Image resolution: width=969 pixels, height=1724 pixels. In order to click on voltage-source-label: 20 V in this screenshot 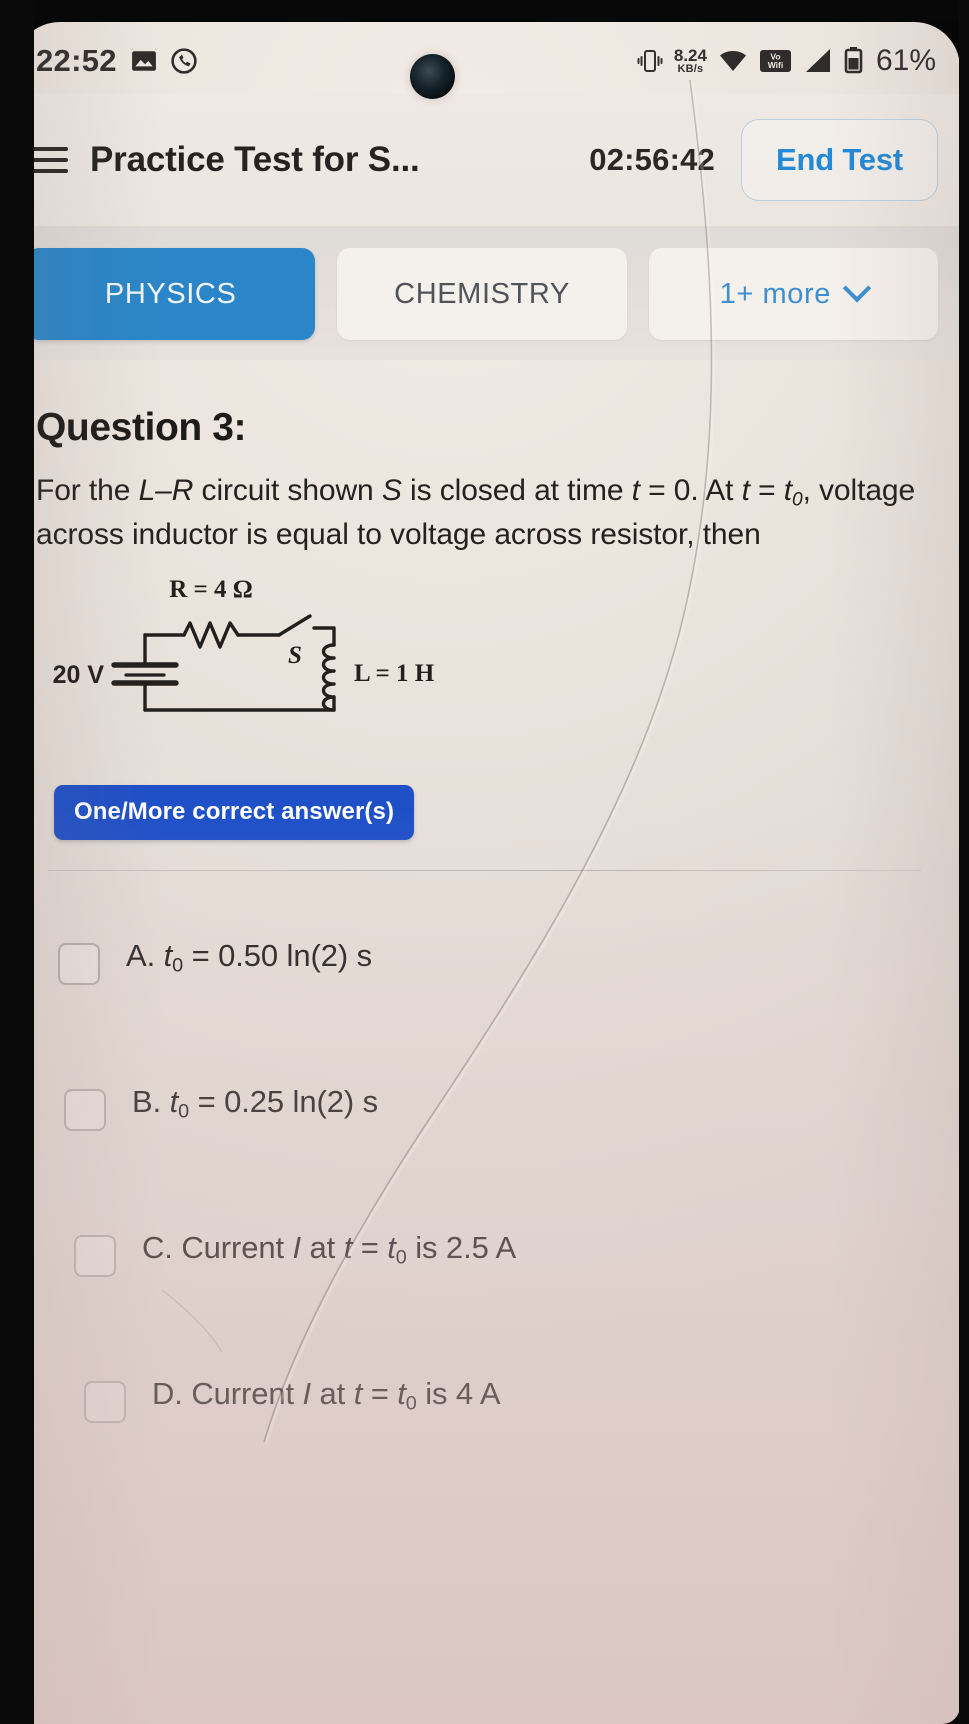, I will do `click(79, 675)`.